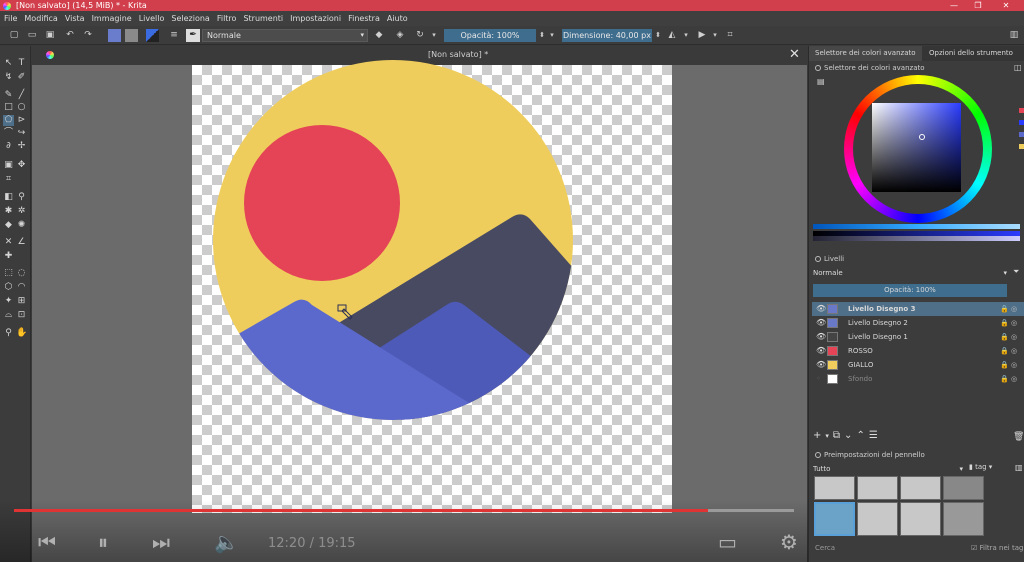  What do you see at coordinates (916, 226) in the screenshot?
I see `hue-bar` at bounding box center [916, 226].